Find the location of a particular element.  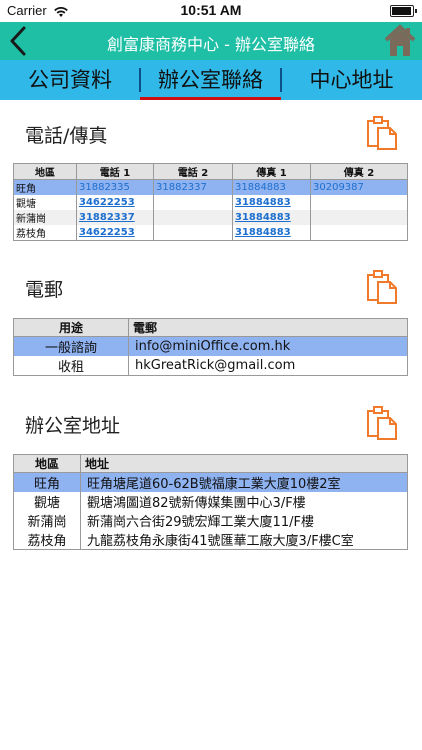

header-email: 電郵 is located at coordinates (268, 327).